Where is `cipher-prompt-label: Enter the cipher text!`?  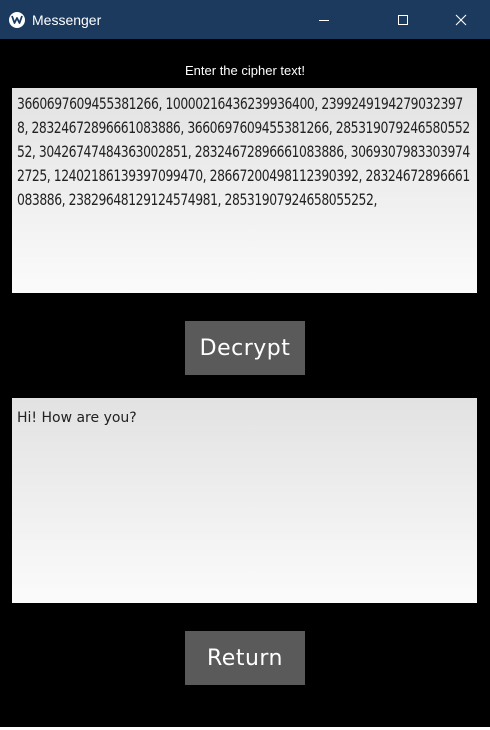 cipher-prompt-label: Enter the cipher text! is located at coordinates (245, 70).